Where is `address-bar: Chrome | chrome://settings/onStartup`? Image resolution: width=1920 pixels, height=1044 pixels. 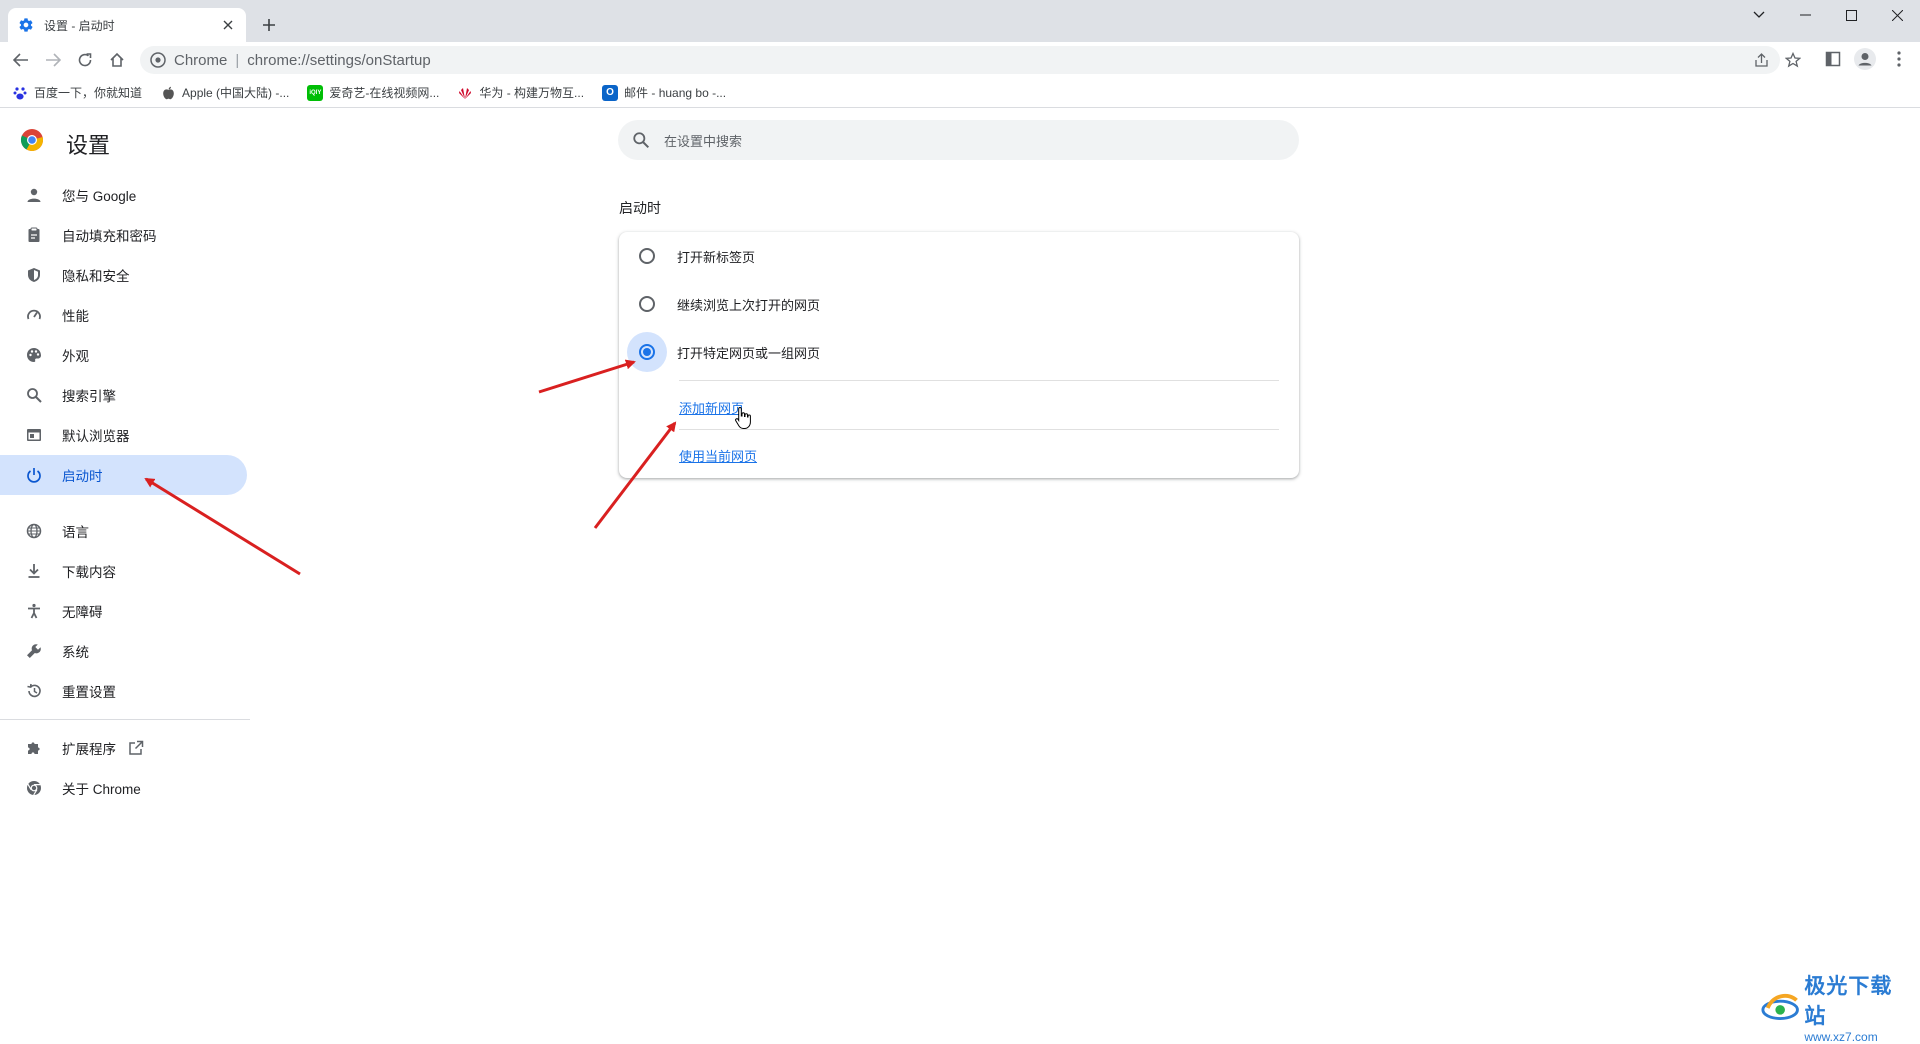 address-bar: Chrome | chrome://settings/onStartup is located at coordinates (960, 60).